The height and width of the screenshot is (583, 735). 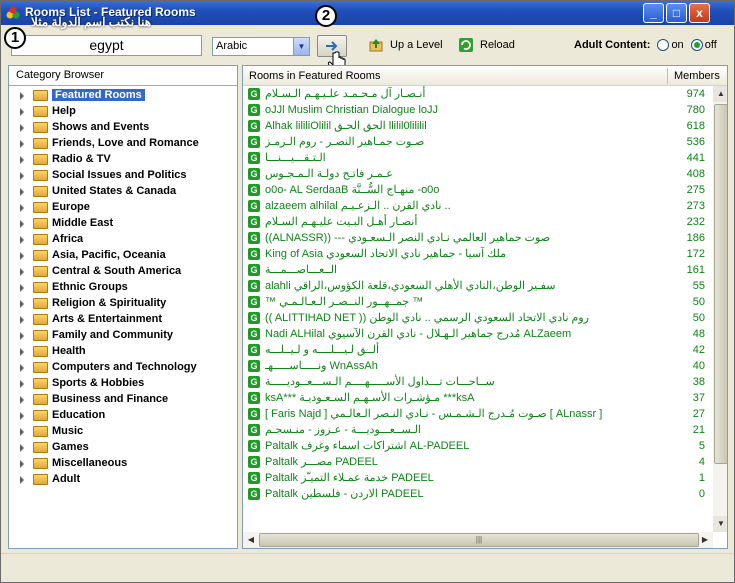 What do you see at coordinates (478, 462) in the screenshot?
I see `room-row: G Paltalk مصـــر PADEEL 4` at bounding box center [478, 462].